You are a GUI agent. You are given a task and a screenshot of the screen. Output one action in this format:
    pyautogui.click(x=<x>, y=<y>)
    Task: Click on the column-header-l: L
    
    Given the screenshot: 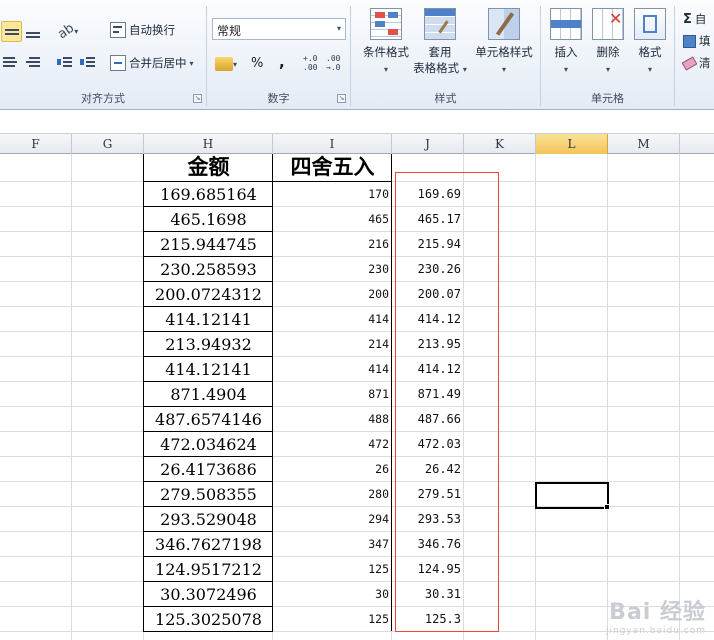 What is the action you would take?
    pyautogui.click(x=572, y=144)
    